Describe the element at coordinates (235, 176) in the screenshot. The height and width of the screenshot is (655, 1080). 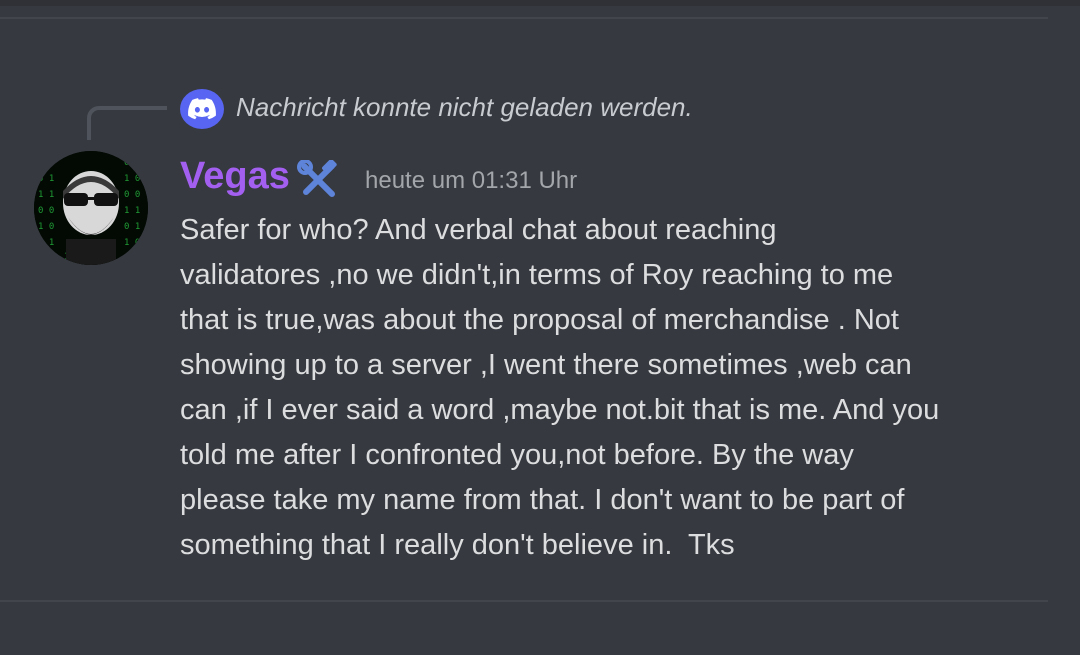
I see `username: Vegas` at that location.